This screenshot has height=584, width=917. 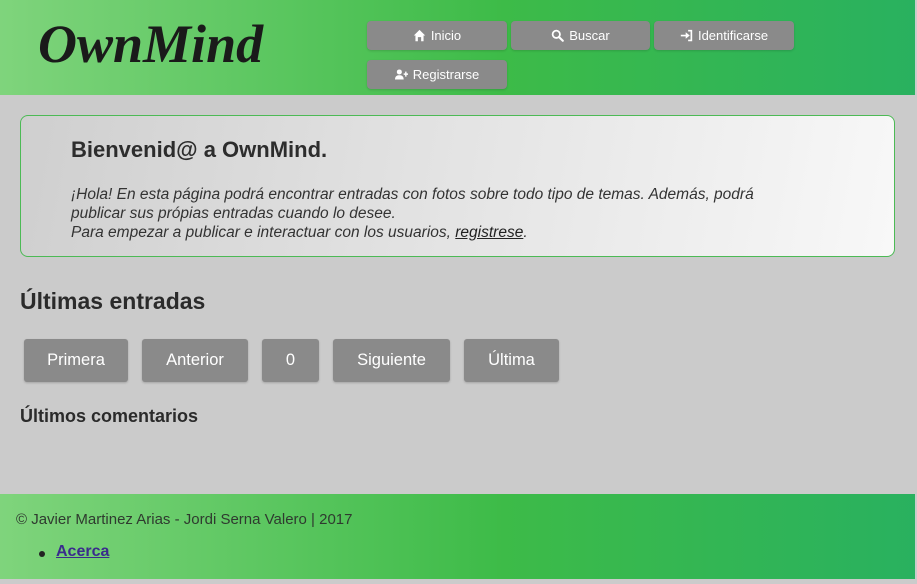 What do you see at coordinates (525, 232) in the screenshot?
I see `welcome-line-2-end: .` at bounding box center [525, 232].